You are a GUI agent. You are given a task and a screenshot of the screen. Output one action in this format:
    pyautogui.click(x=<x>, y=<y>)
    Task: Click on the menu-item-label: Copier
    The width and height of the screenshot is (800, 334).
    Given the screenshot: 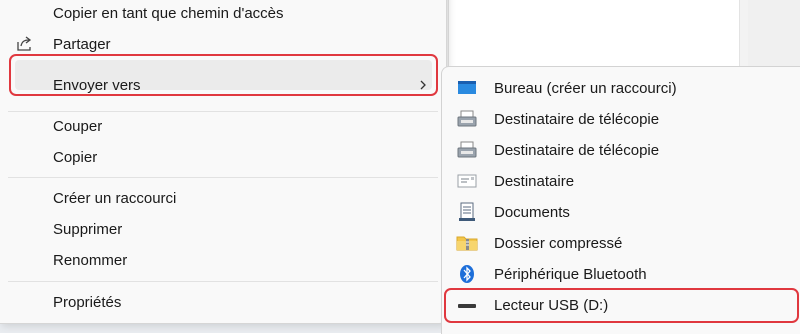 What is the action you would take?
    pyautogui.click(x=75, y=157)
    